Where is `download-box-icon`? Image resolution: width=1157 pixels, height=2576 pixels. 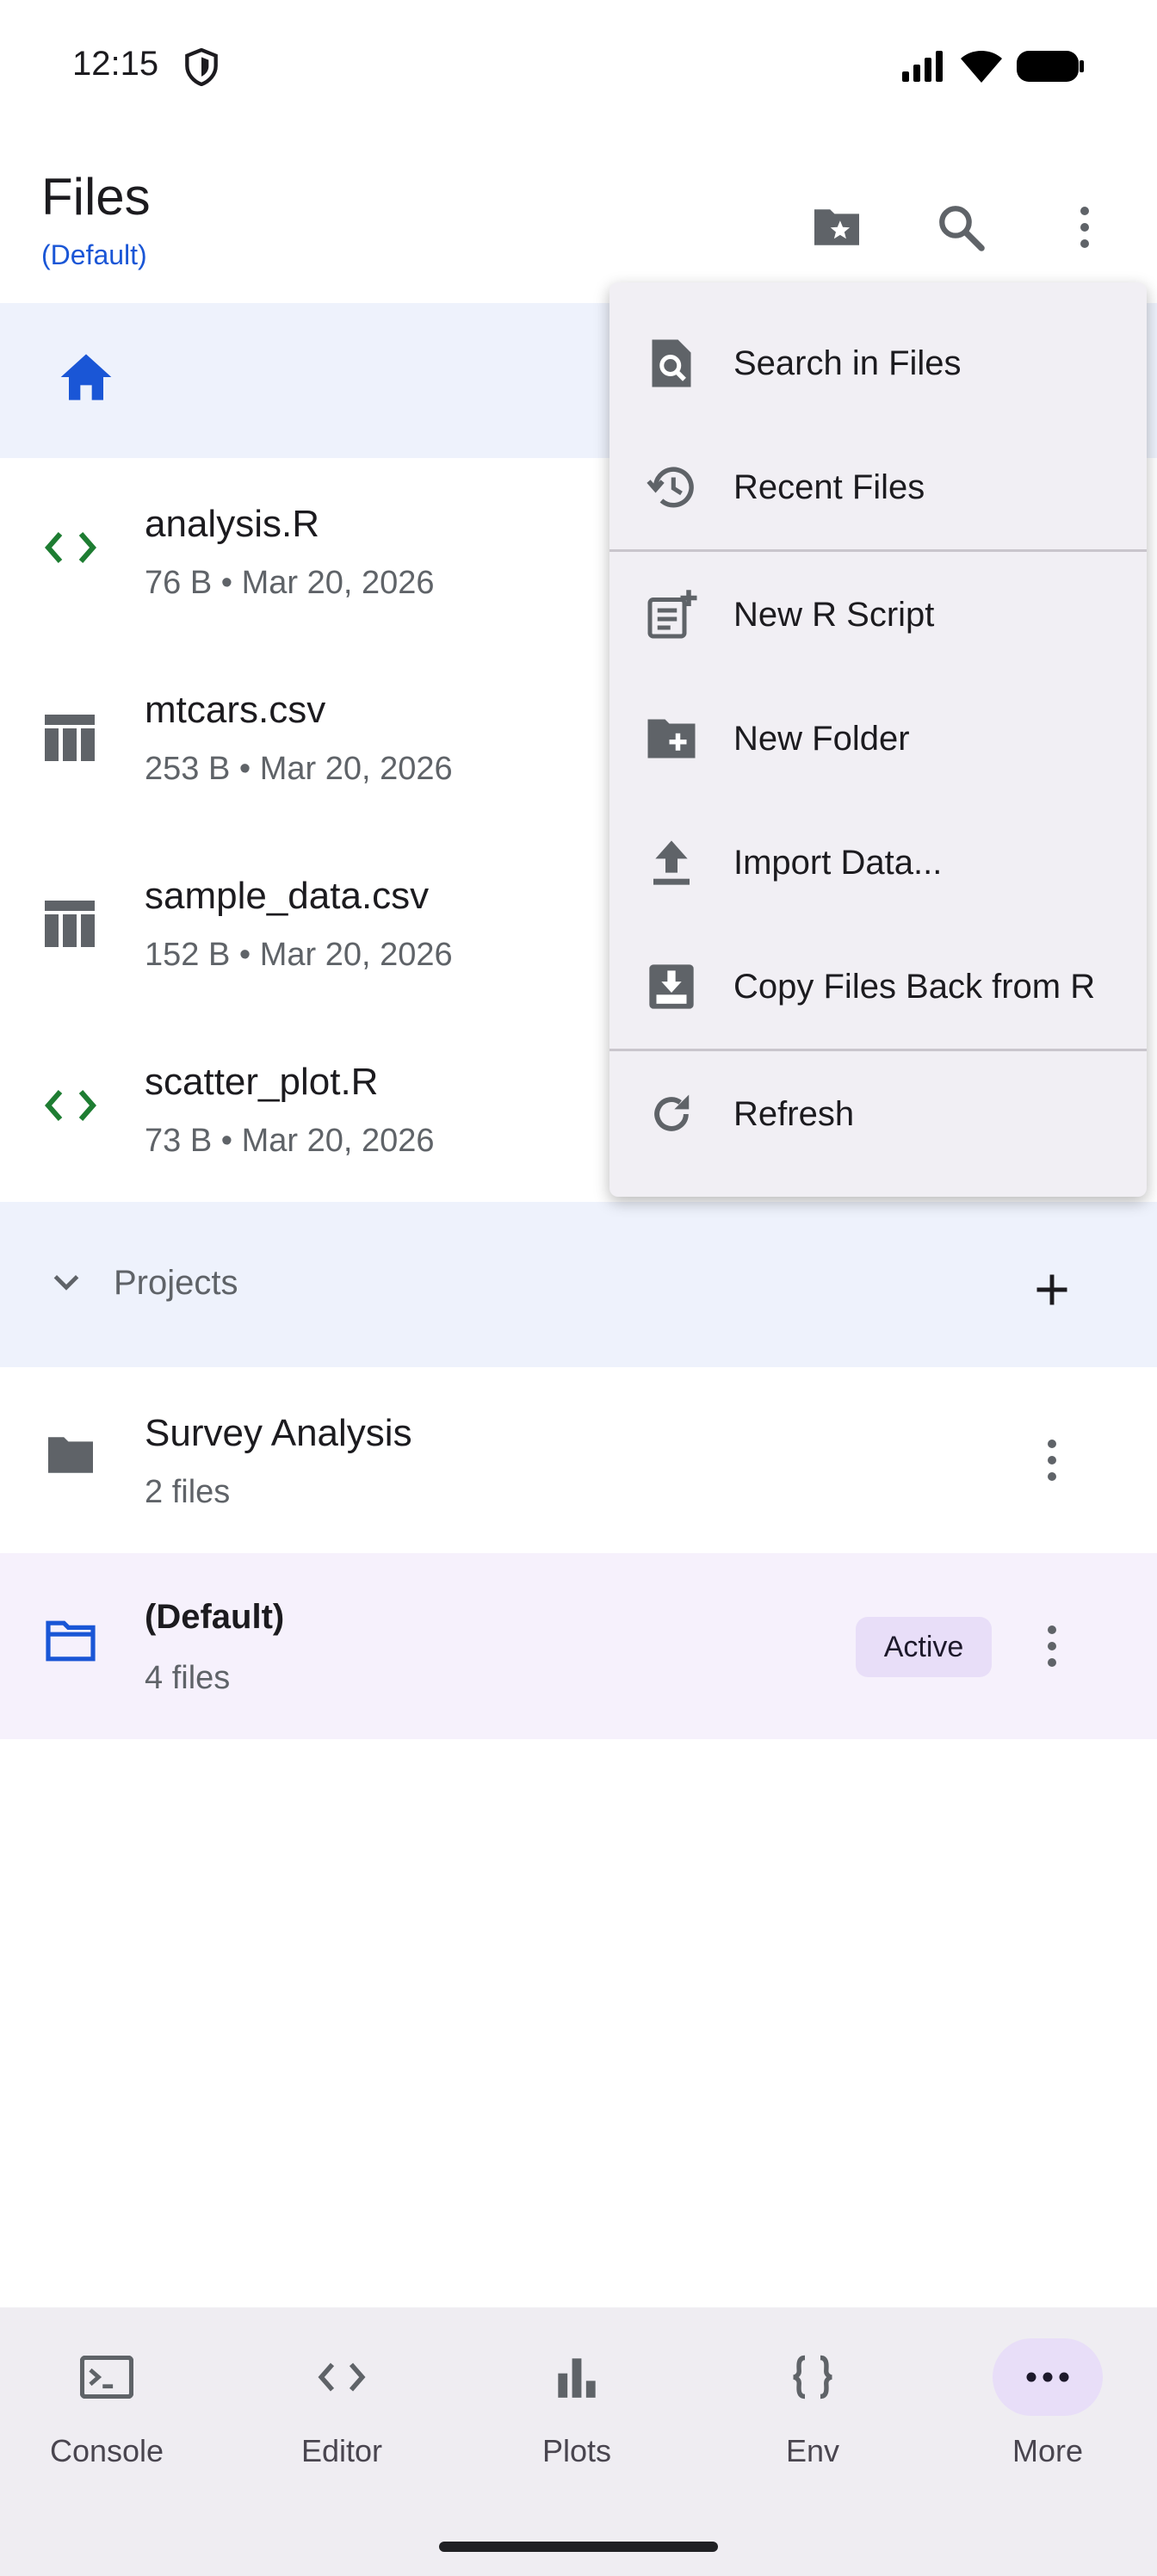
download-box-icon is located at coordinates (671, 986).